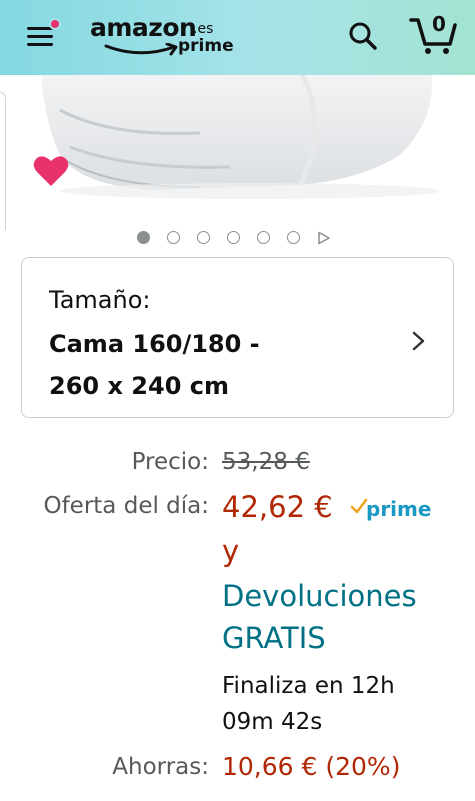 The width and height of the screenshot is (475, 801). I want to click on logo-tld: .es, so click(203, 29).